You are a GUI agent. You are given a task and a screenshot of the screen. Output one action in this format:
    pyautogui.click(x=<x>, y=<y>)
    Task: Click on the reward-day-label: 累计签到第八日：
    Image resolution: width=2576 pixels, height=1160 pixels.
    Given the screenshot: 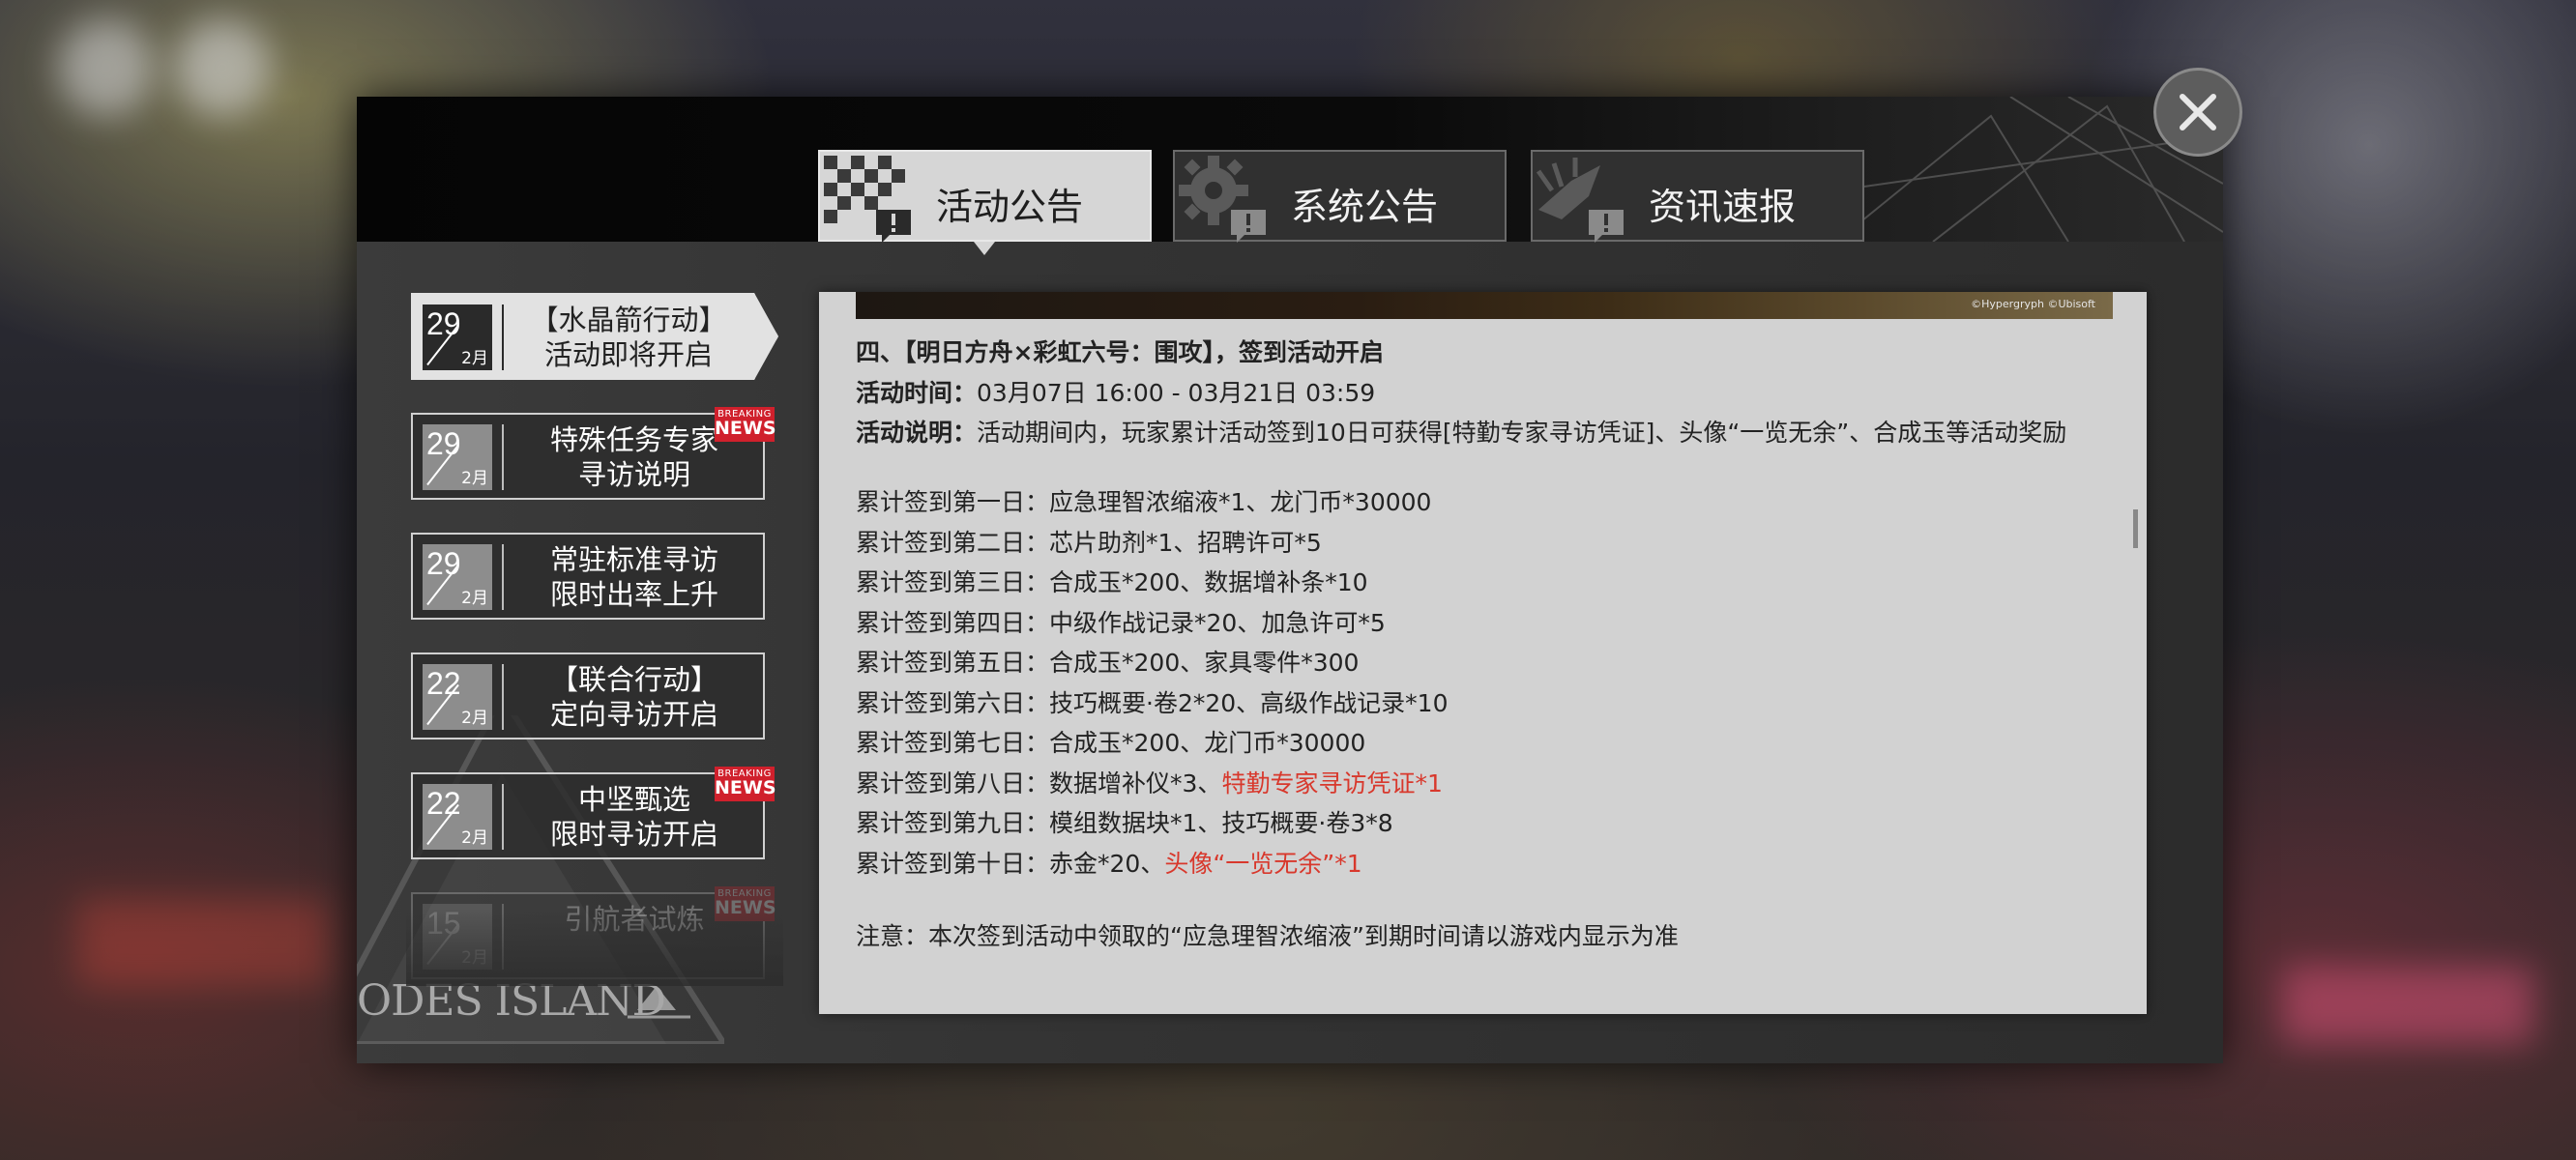 What is the action you would take?
    pyautogui.click(x=953, y=783)
    